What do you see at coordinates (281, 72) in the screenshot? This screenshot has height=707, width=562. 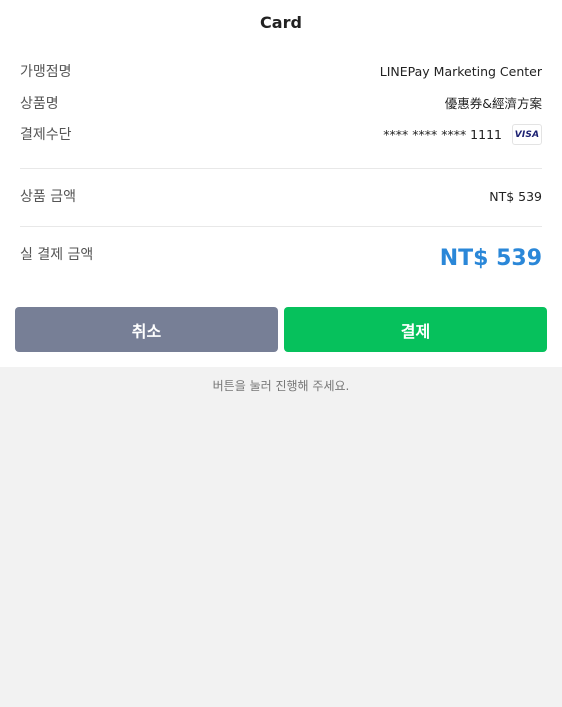 I see `merchant-row: 가맹점명 LINEPay Marketing Center` at bounding box center [281, 72].